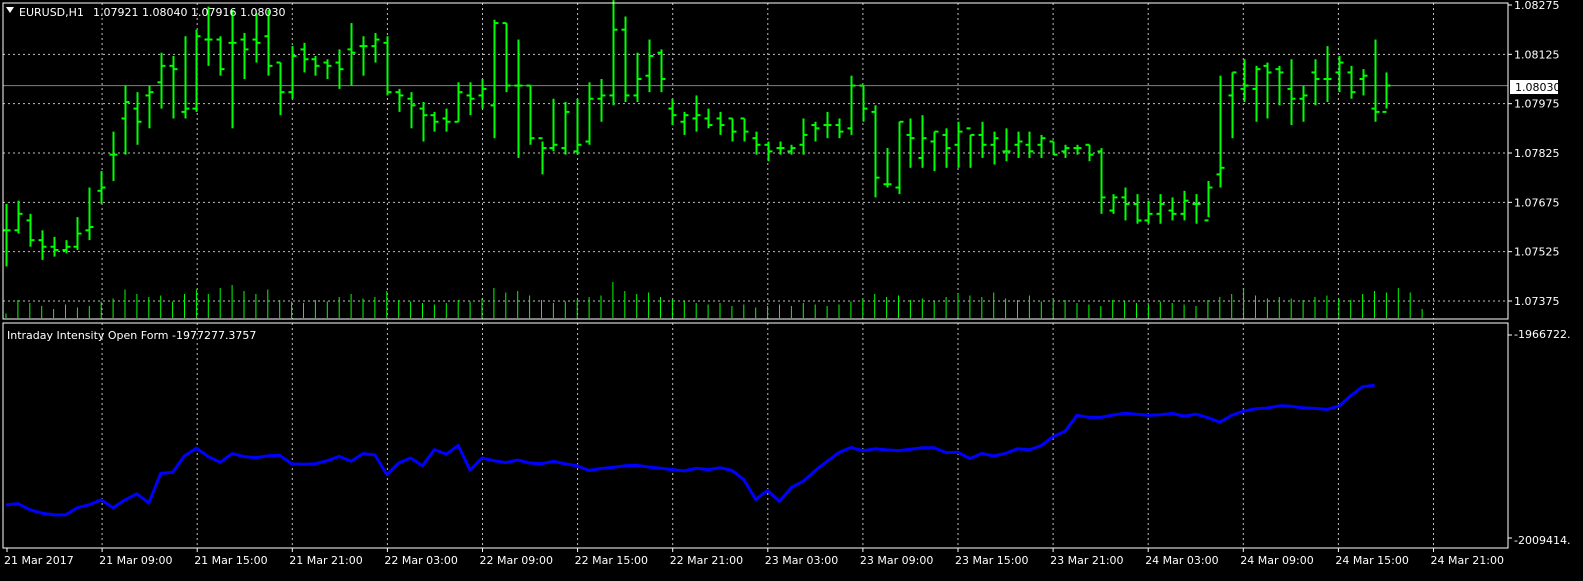 The height and width of the screenshot is (581, 1583). What do you see at coordinates (51, 12) in the screenshot?
I see `symbol-label: EURUSD,H1` at bounding box center [51, 12].